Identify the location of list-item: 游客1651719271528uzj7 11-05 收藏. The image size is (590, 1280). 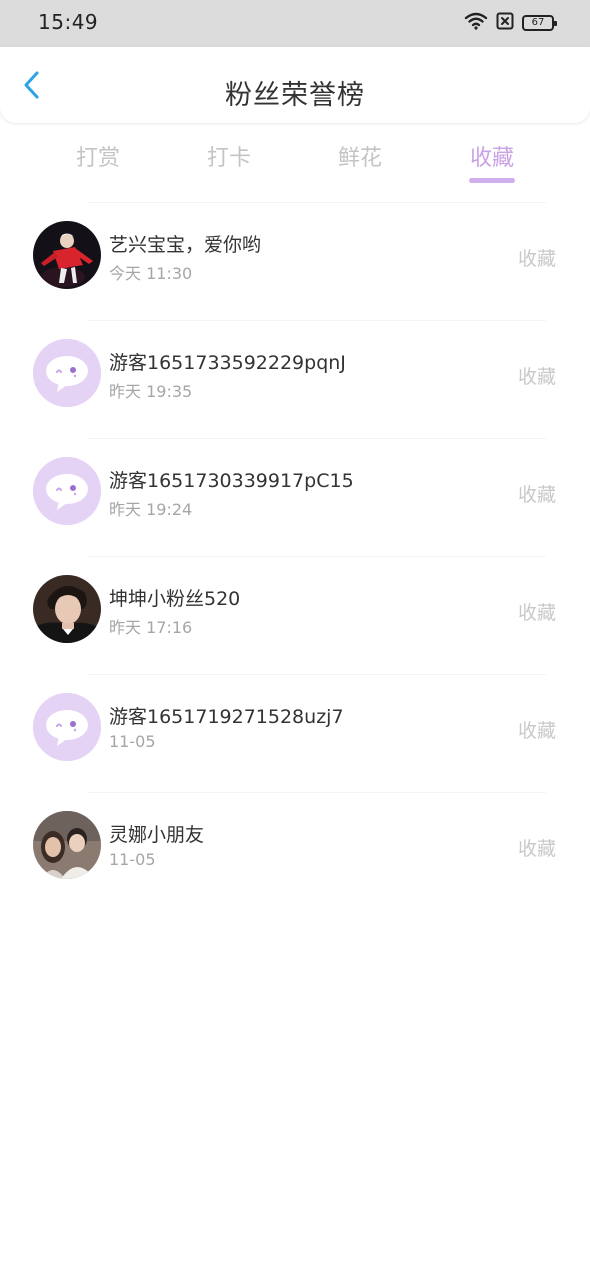
(295, 733).